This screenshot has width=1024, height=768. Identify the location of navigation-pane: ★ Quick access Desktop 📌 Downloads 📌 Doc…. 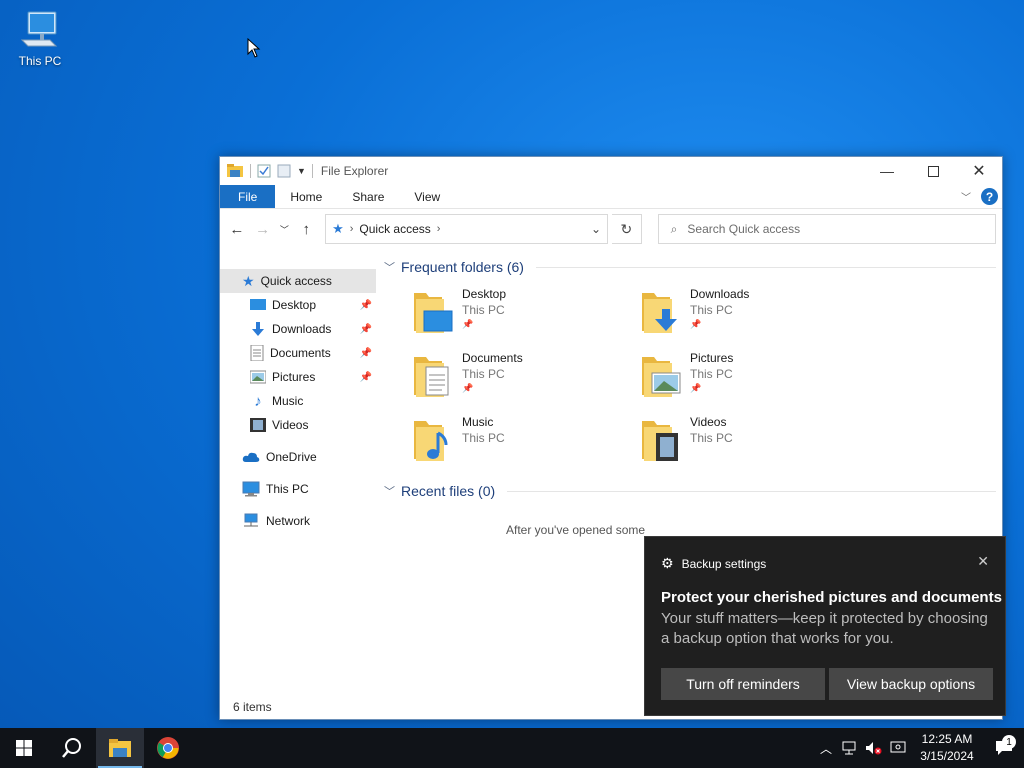
(298, 472).